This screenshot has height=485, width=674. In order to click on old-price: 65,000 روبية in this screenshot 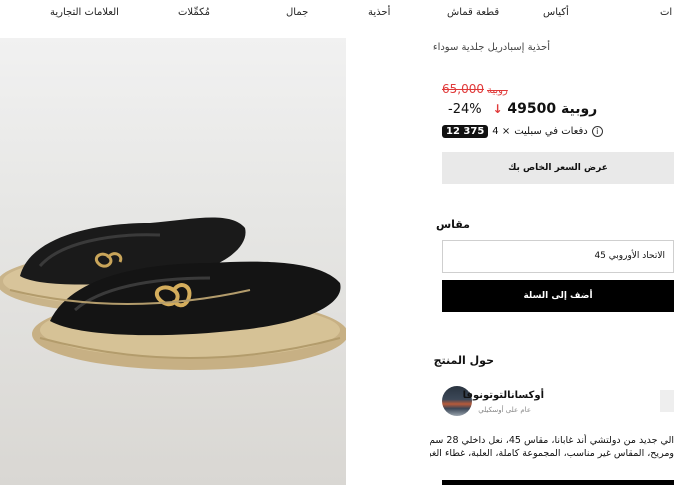, I will do `click(475, 89)`.